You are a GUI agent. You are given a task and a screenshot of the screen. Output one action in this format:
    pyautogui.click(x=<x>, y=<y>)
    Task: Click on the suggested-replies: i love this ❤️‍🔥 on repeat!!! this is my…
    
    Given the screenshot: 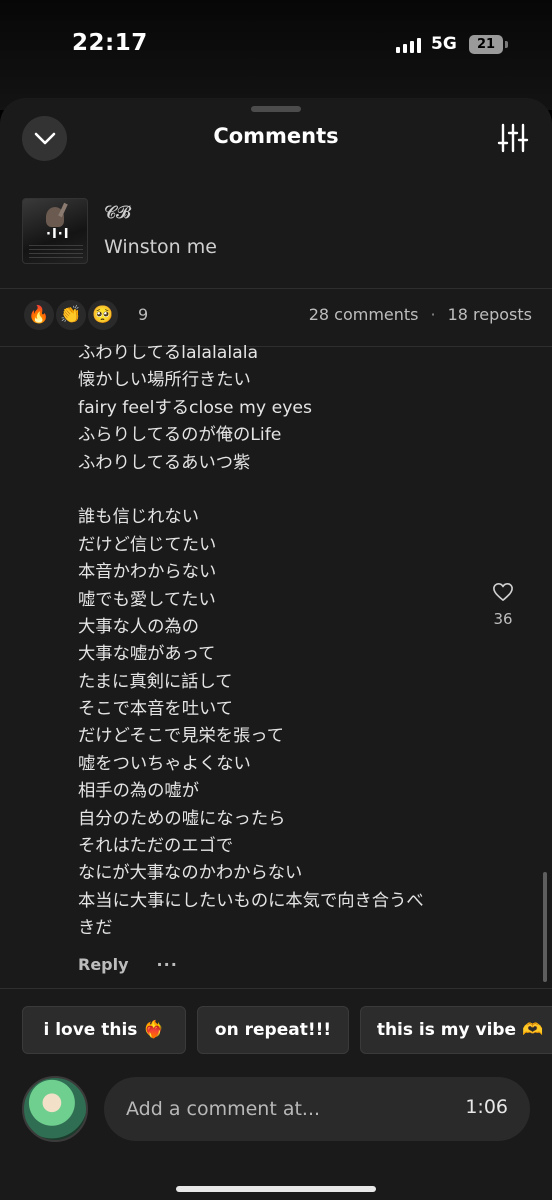 What is the action you would take?
    pyautogui.click(x=287, y=1030)
    